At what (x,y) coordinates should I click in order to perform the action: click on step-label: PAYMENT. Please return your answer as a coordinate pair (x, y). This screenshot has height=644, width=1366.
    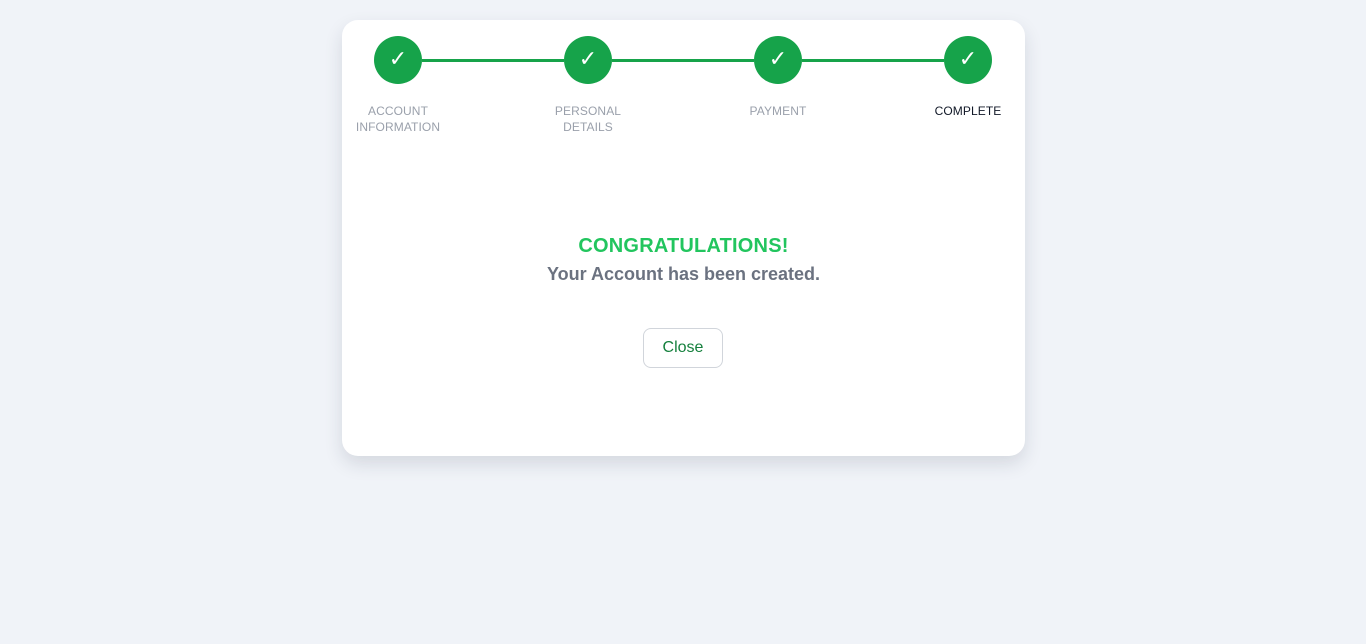
    Looking at the image, I should click on (778, 111).